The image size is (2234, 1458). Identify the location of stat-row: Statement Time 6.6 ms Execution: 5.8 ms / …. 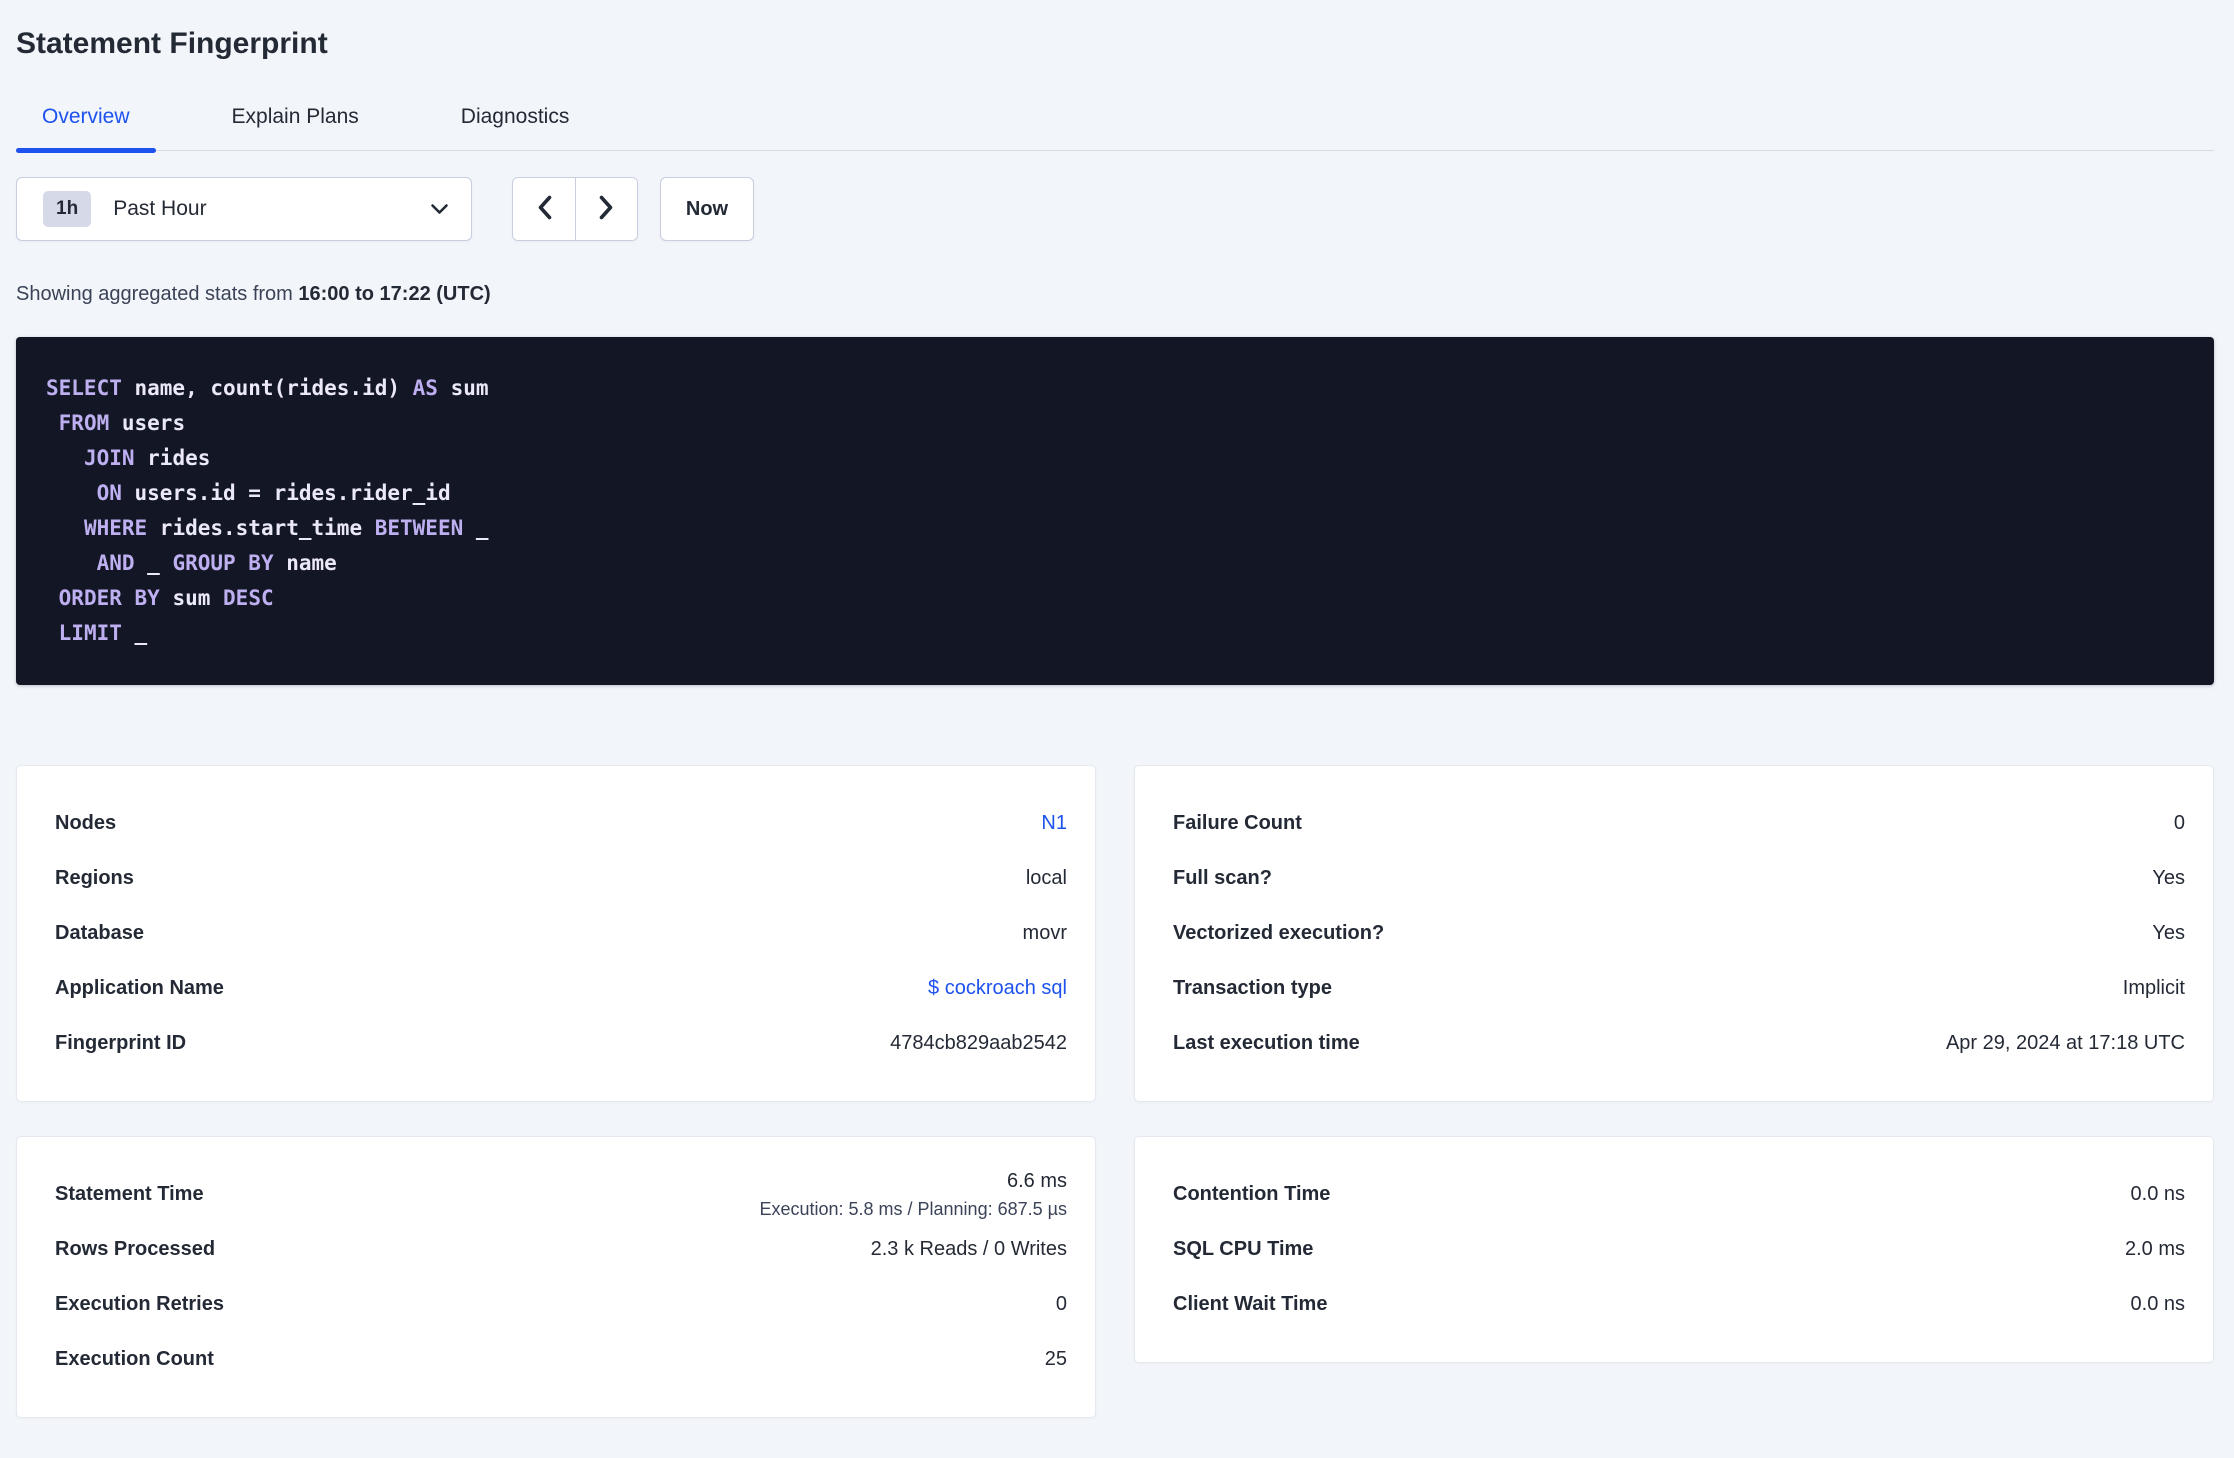
(561, 1194).